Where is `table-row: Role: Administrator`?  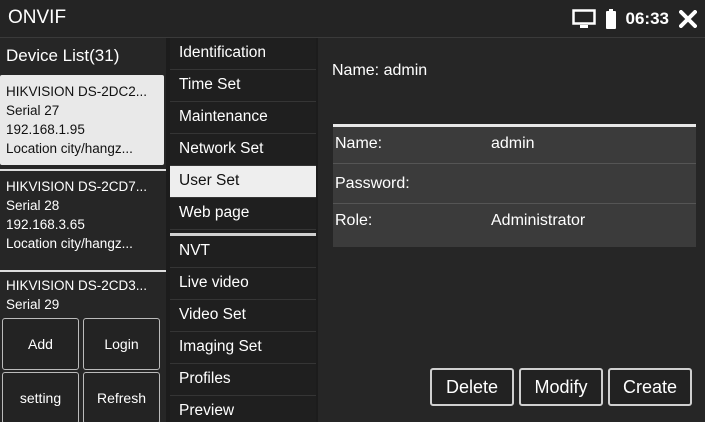 table-row: Role: Administrator is located at coordinates (514, 221).